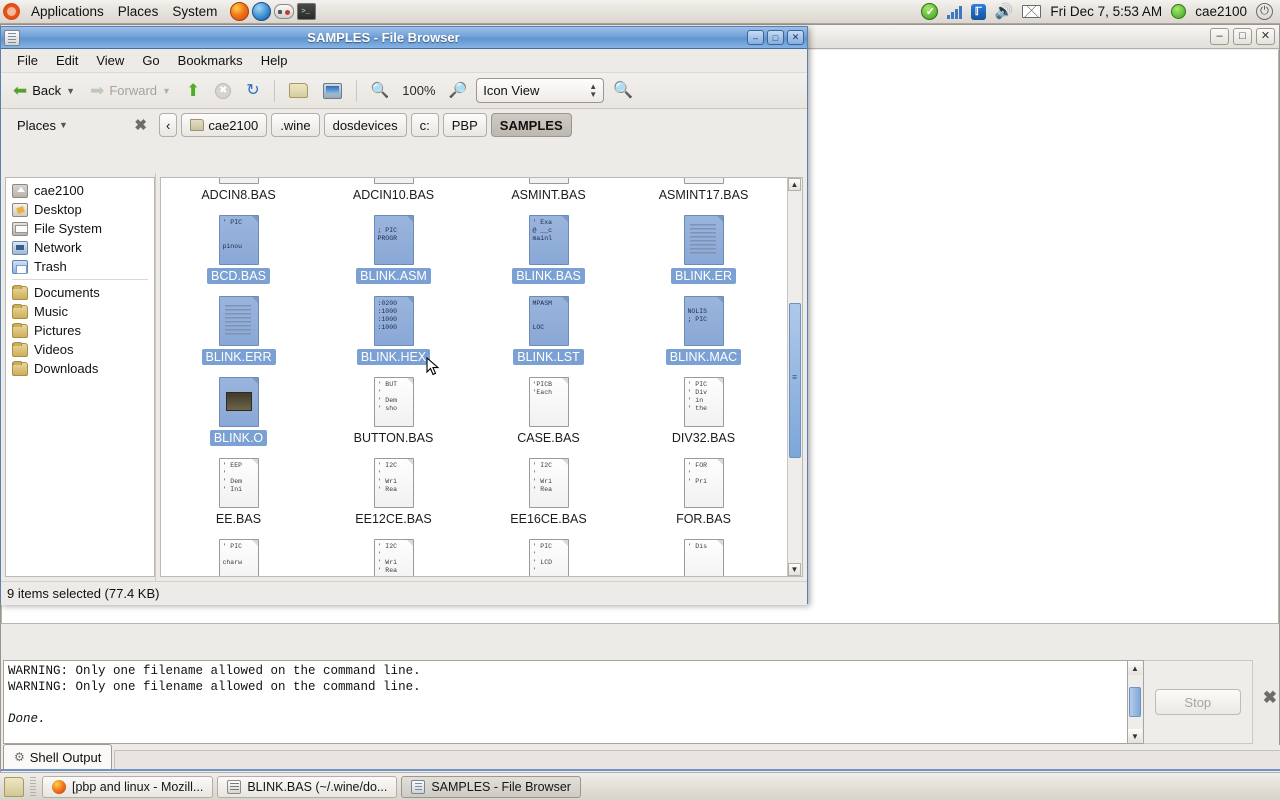 This screenshot has height=800, width=1280. I want to click on terminal-icon: >_, so click(307, 11).